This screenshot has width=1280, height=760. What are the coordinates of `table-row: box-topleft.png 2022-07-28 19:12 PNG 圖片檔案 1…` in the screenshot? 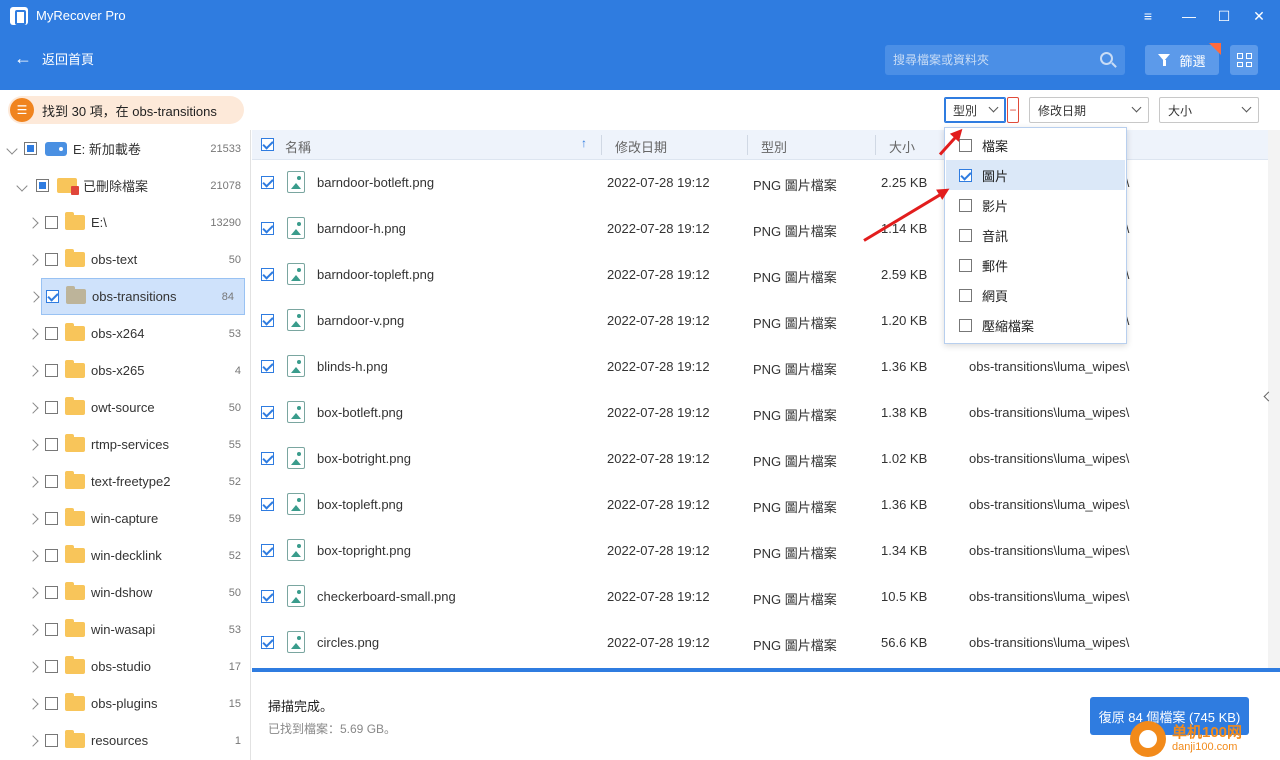 It's located at (760, 505).